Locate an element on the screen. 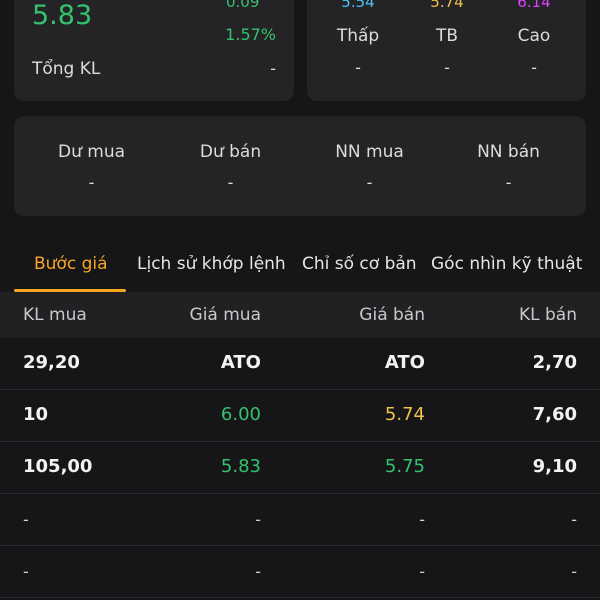  flow-label-foreign-buy: NN mua is located at coordinates (369, 152).